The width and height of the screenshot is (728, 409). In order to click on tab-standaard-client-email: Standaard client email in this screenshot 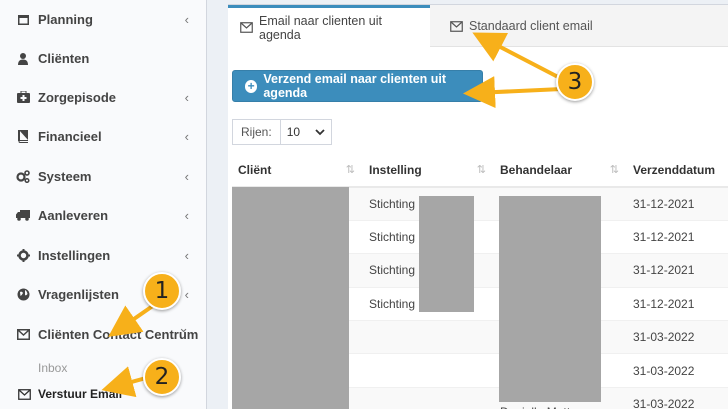, I will do `click(521, 26)`.